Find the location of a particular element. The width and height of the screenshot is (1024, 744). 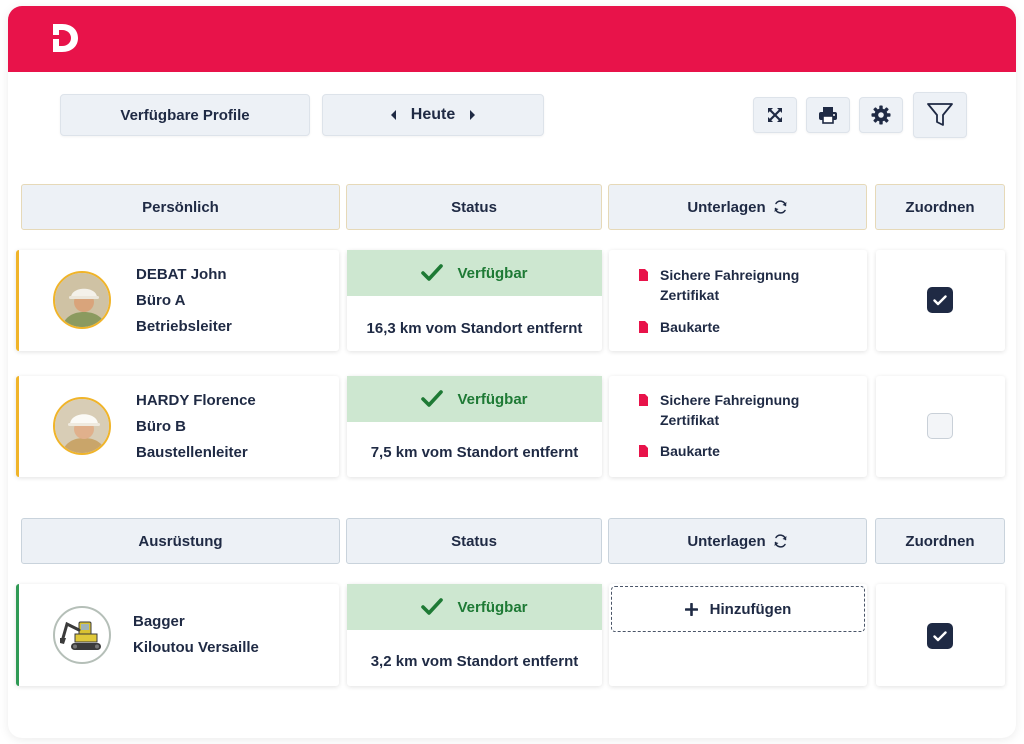

caret-right-icon is located at coordinates (473, 115).